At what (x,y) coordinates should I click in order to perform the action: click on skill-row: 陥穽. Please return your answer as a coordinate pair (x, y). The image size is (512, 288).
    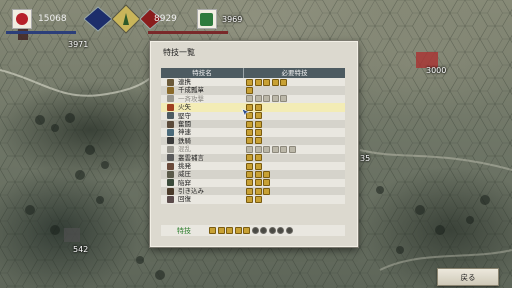
    Looking at the image, I should click on (253, 183).